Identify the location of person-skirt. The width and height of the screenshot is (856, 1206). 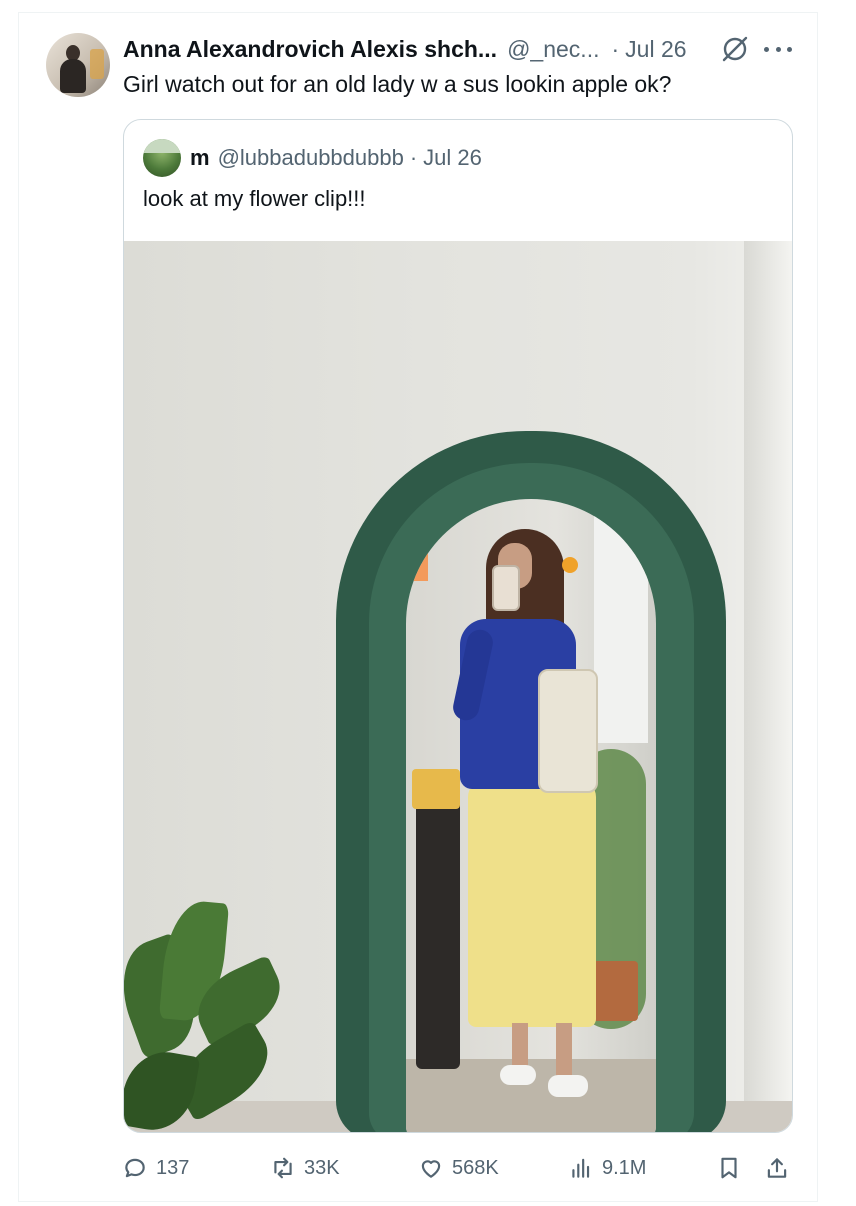
(532, 903).